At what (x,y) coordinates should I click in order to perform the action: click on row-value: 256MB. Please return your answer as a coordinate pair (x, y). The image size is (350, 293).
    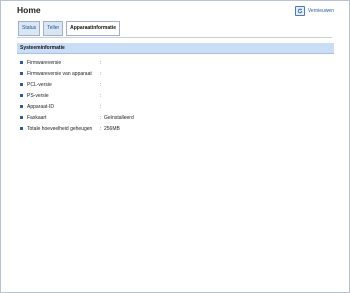
    Looking at the image, I should click on (112, 128).